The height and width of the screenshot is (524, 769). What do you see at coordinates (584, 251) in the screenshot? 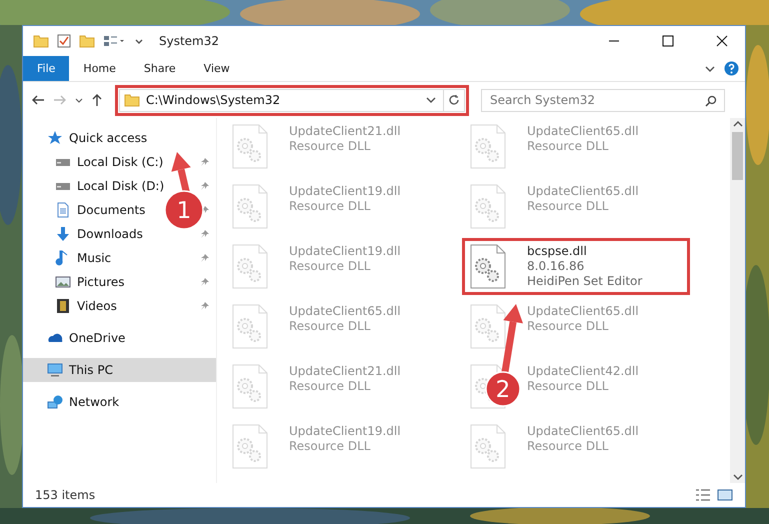
I see `file-name: bcspse.dll` at bounding box center [584, 251].